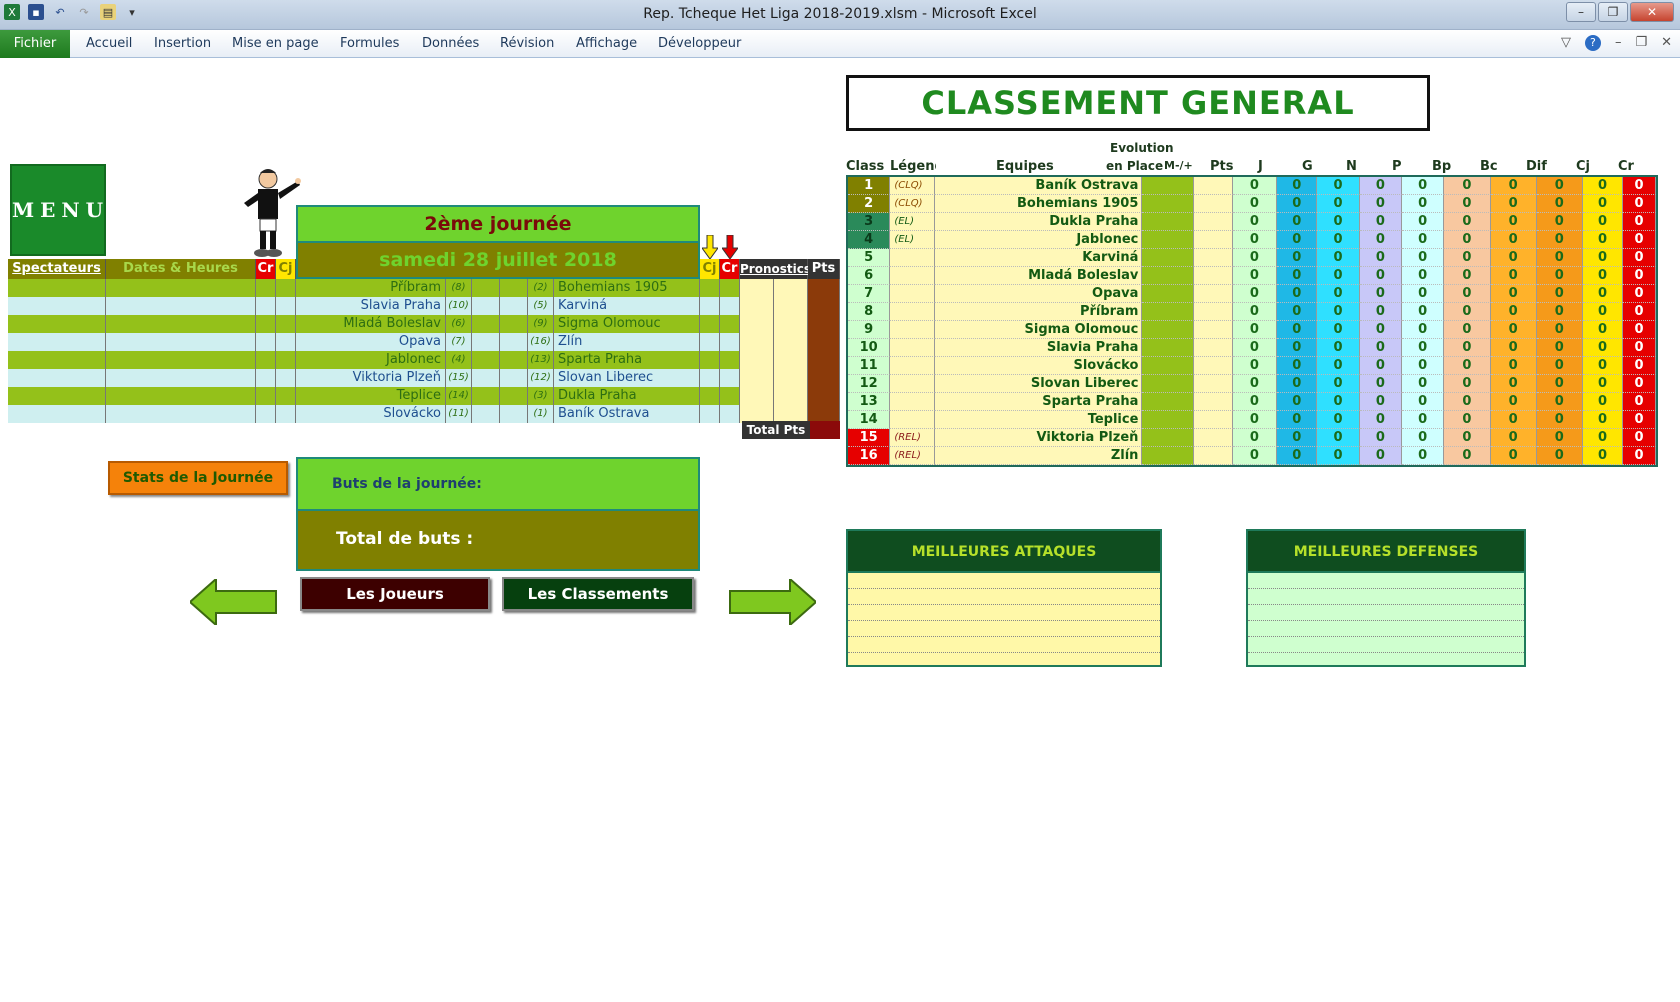 The image size is (1680, 1002). What do you see at coordinates (275, 43) in the screenshot?
I see `tab-mise-en-page: Mise en page` at bounding box center [275, 43].